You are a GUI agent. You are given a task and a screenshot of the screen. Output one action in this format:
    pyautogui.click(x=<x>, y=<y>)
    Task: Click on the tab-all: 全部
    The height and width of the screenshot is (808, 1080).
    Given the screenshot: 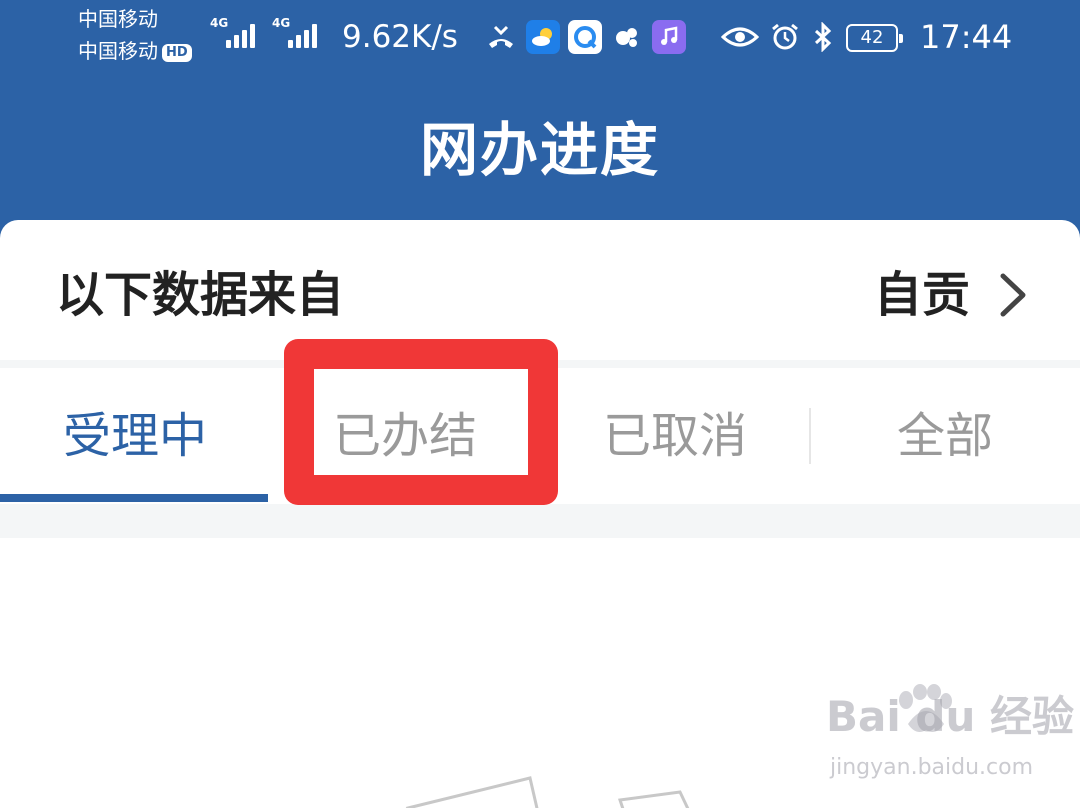 What is the action you would take?
    pyautogui.click(x=945, y=436)
    